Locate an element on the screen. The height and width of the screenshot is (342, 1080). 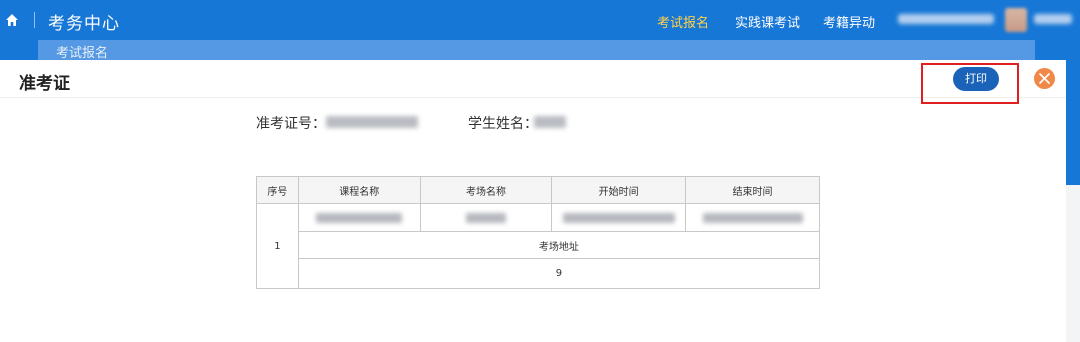
course-name-redacted is located at coordinates (359, 217).